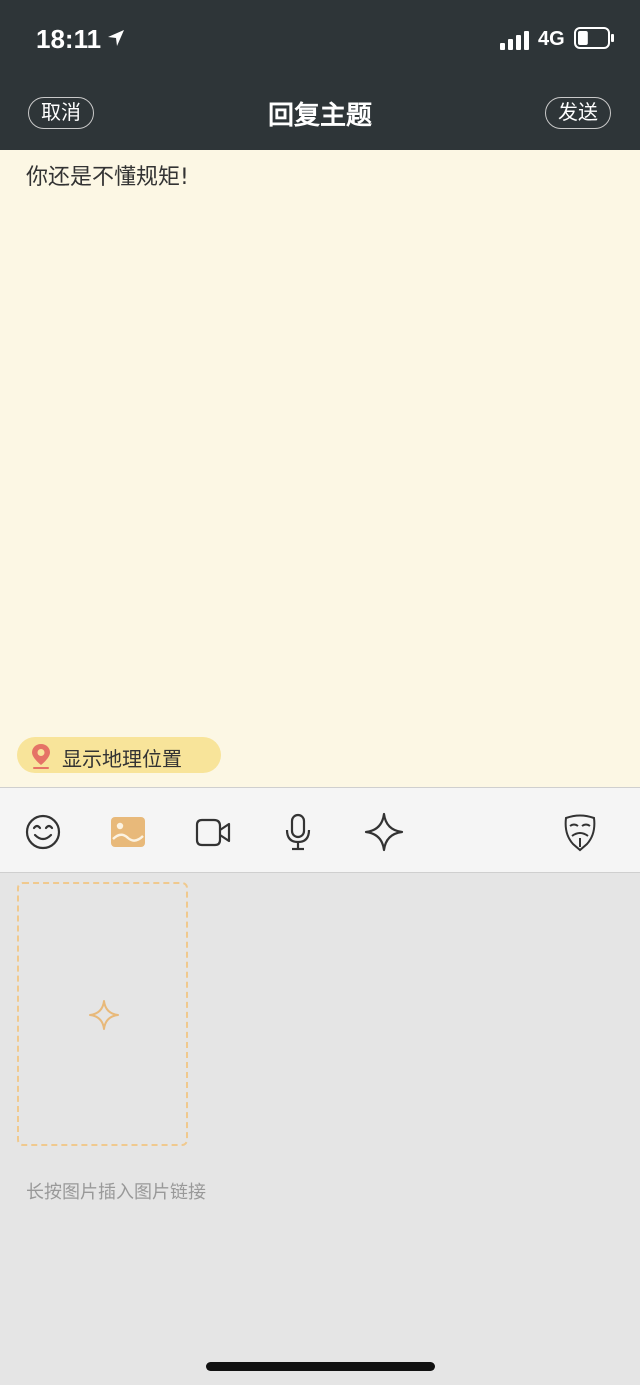 Image resolution: width=640 pixels, height=1385 pixels. I want to click on home-indicator, so click(320, 1366).